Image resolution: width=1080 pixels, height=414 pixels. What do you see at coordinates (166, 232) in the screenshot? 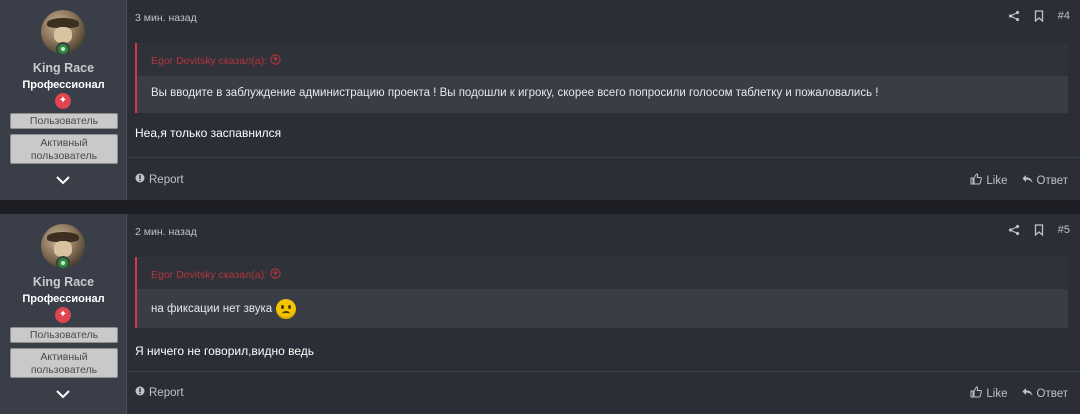
I see `post-time: 2 мин. назад` at bounding box center [166, 232].